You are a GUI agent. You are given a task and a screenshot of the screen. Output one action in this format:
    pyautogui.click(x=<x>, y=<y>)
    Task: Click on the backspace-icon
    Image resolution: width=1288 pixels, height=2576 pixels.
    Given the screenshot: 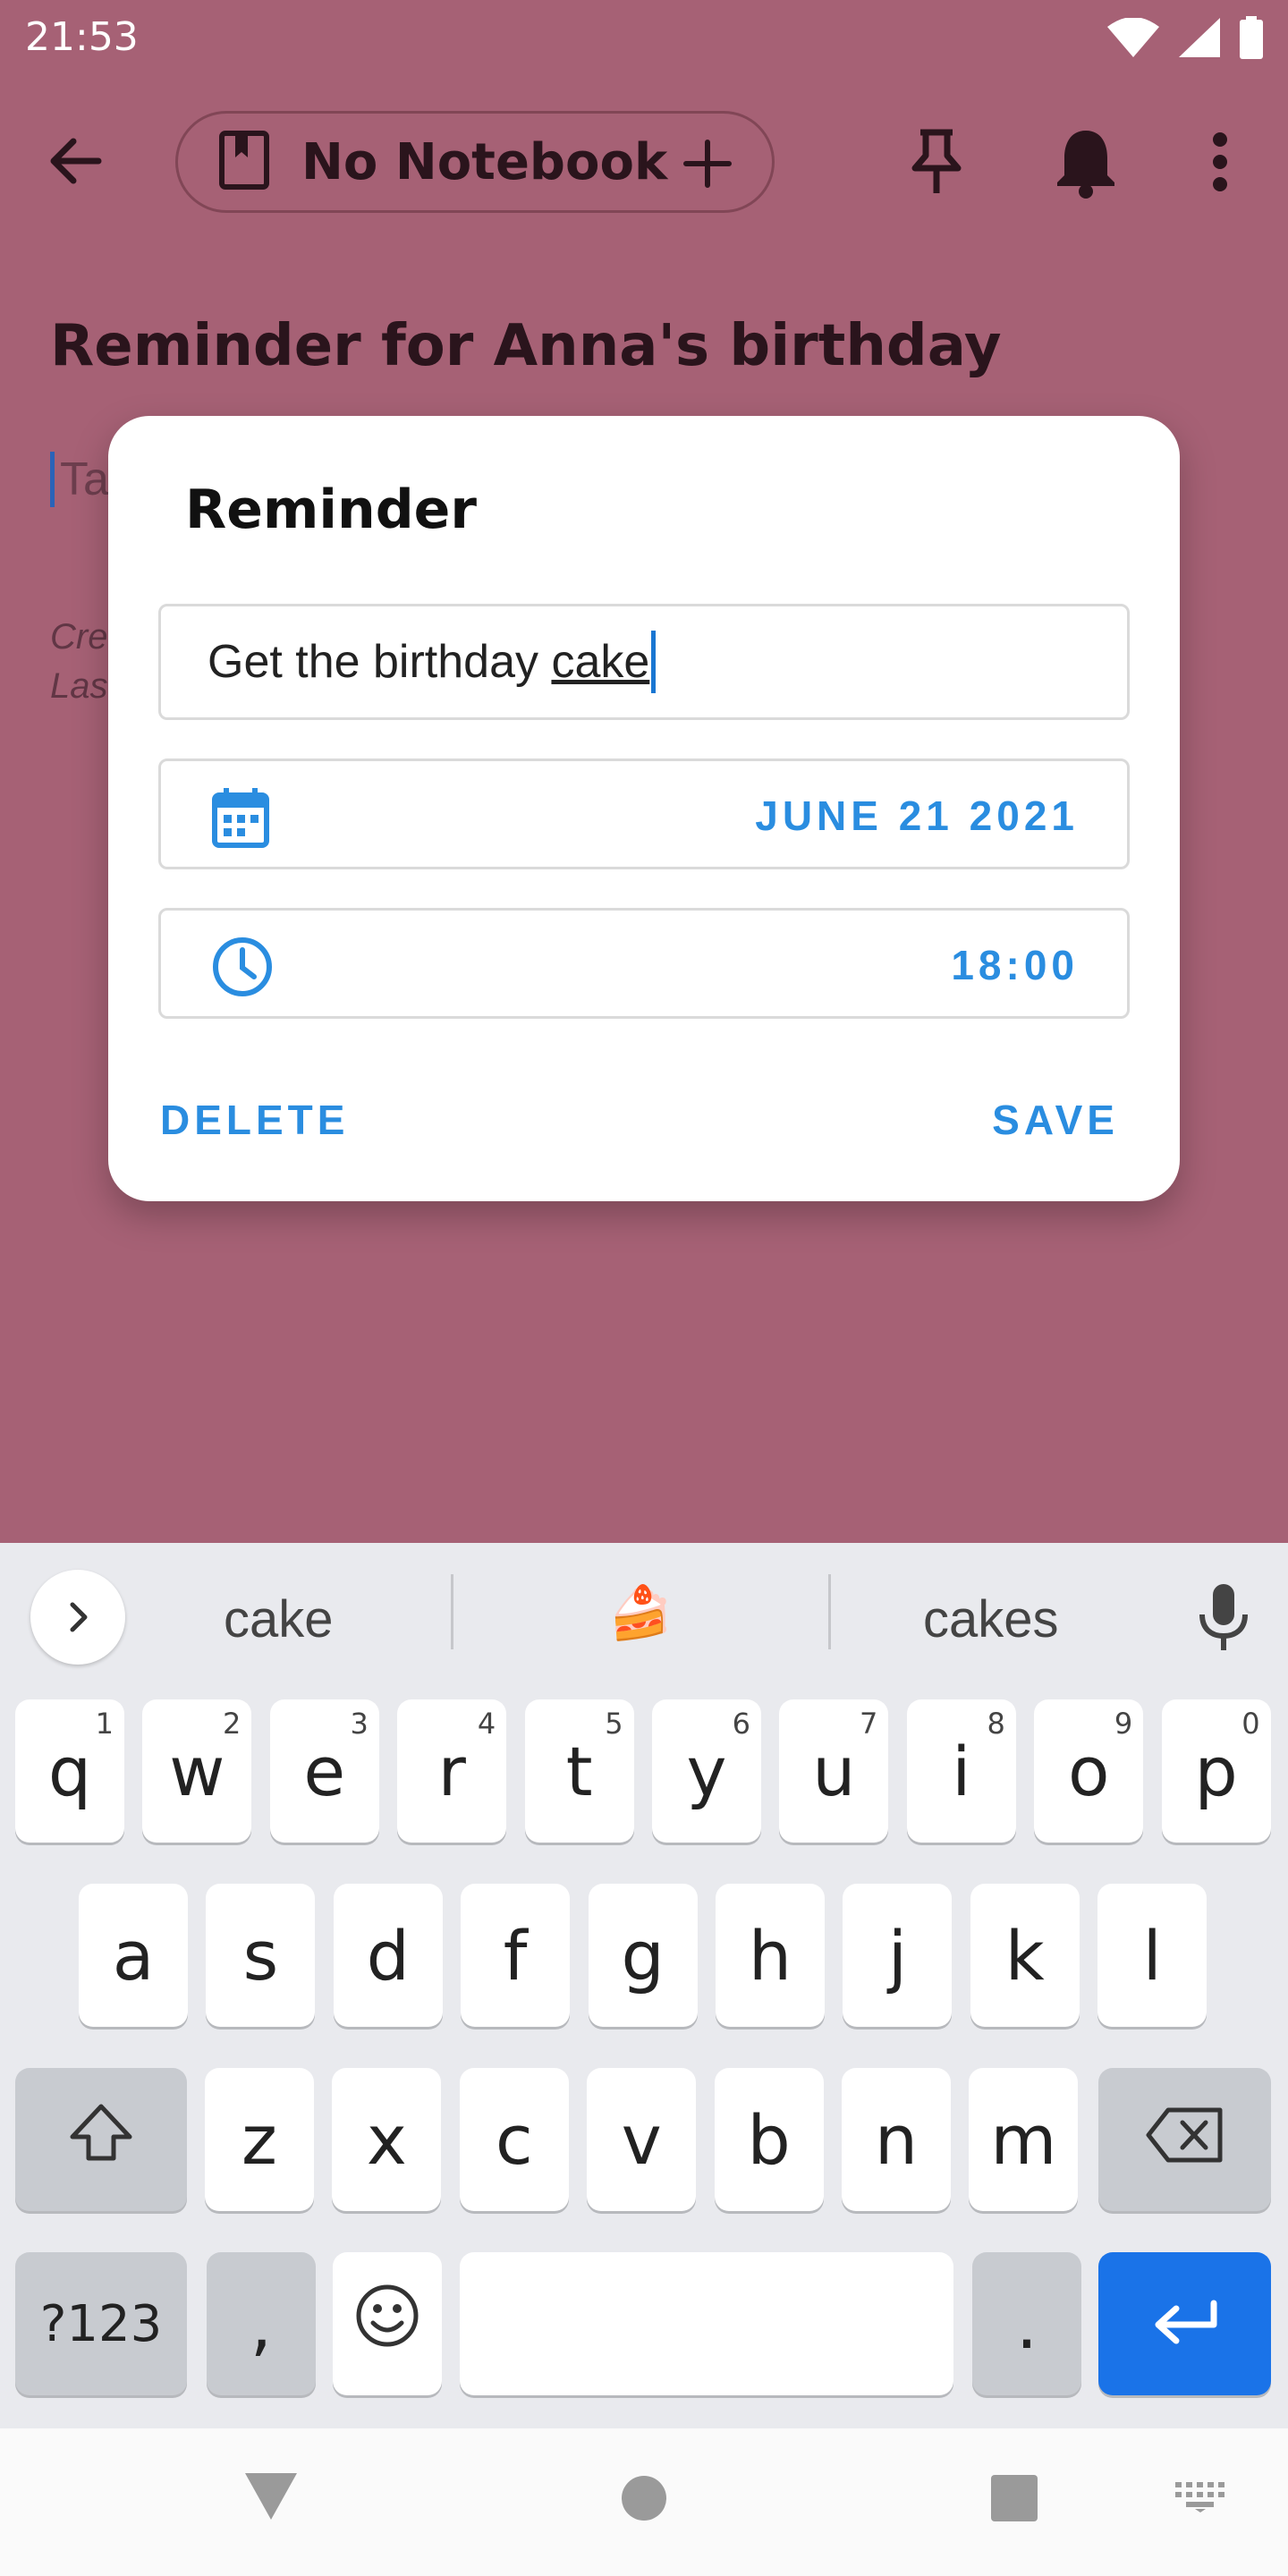 What is the action you would take?
    pyautogui.click(x=1185, y=2140)
    